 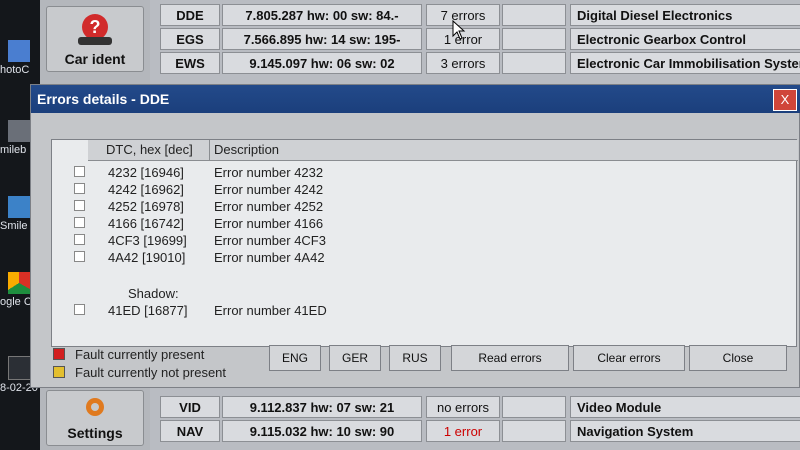 I want to click on red-status-swatch, so click(x=59, y=354).